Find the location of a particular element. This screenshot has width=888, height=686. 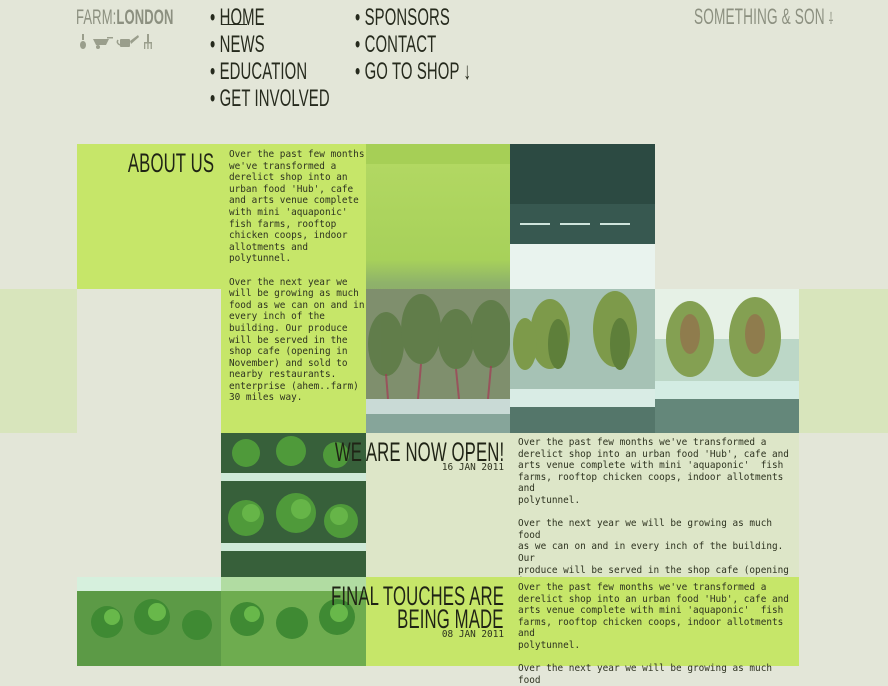

active-underline is located at coordinates (234, 24).